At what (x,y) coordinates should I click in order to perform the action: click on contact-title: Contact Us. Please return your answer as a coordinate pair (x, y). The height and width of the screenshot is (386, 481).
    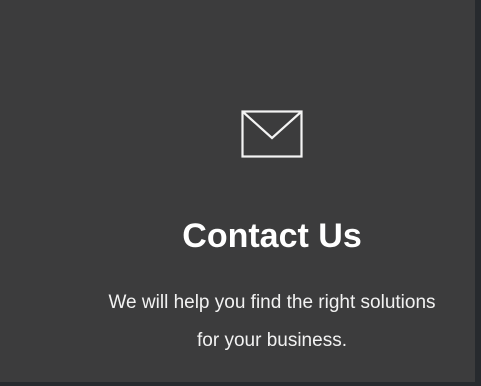
    Looking at the image, I should click on (272, 236).